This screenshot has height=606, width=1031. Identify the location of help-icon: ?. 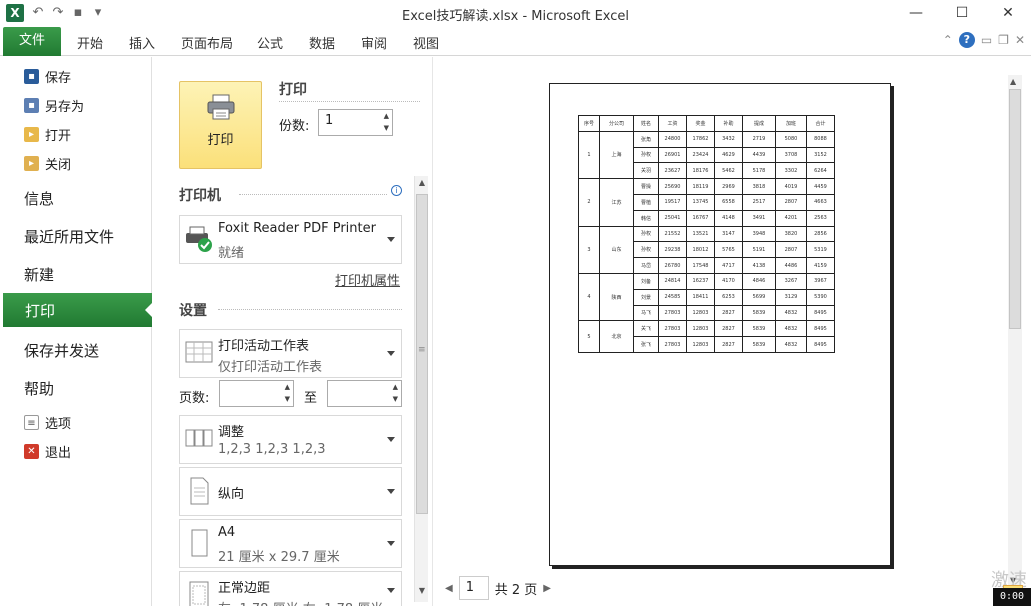
(966, 40).